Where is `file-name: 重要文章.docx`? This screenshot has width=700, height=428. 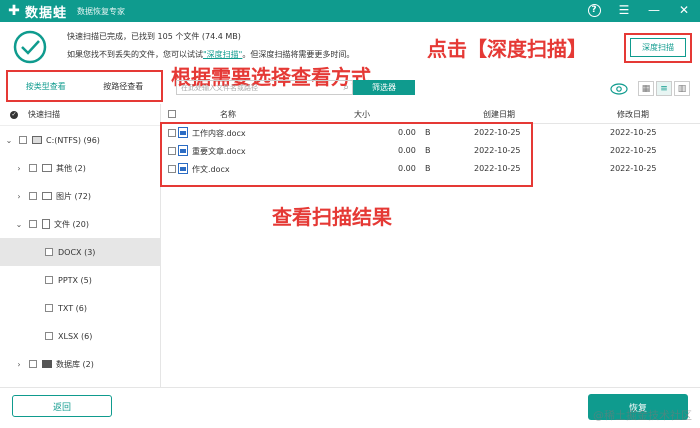 file-name: 重要文章.docx is located at coordinates (219, 151).